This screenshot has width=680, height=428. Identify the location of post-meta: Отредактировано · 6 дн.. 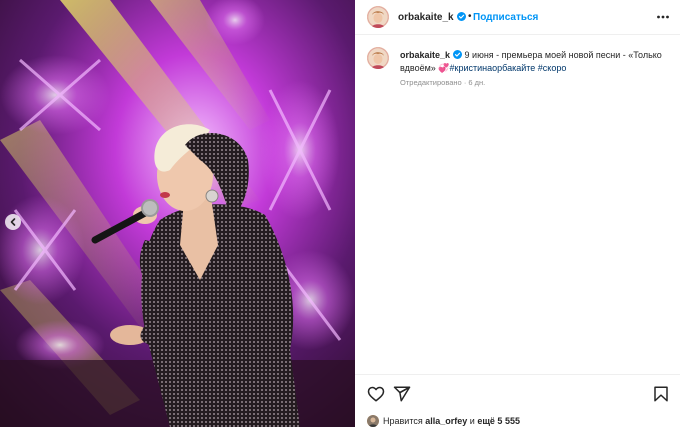
(442, 82).